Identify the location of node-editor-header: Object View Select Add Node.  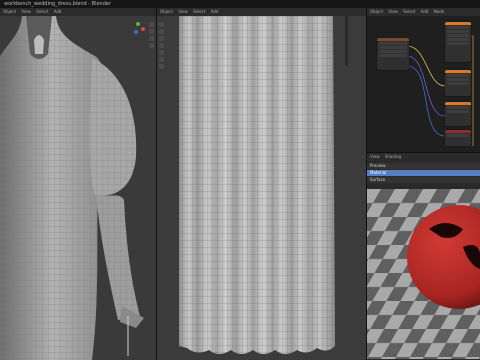
(423, 12).